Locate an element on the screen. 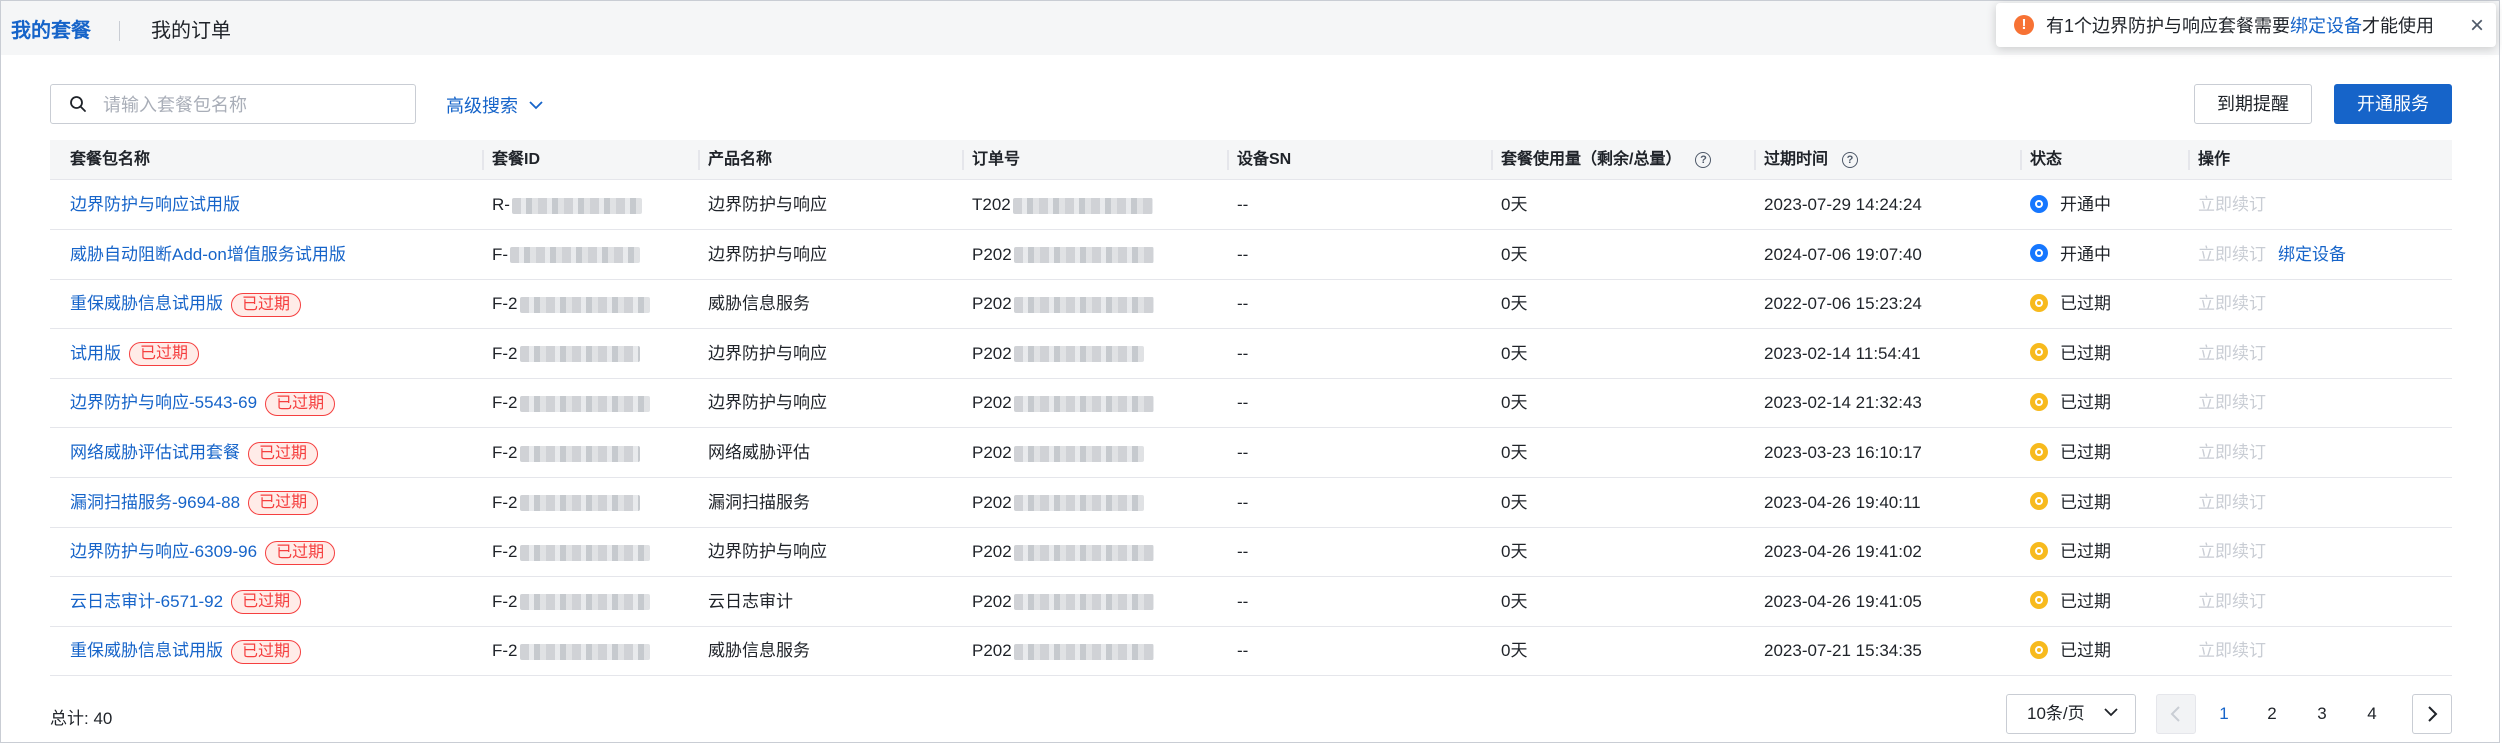  package-search-box is located at coordinates (233, 104).